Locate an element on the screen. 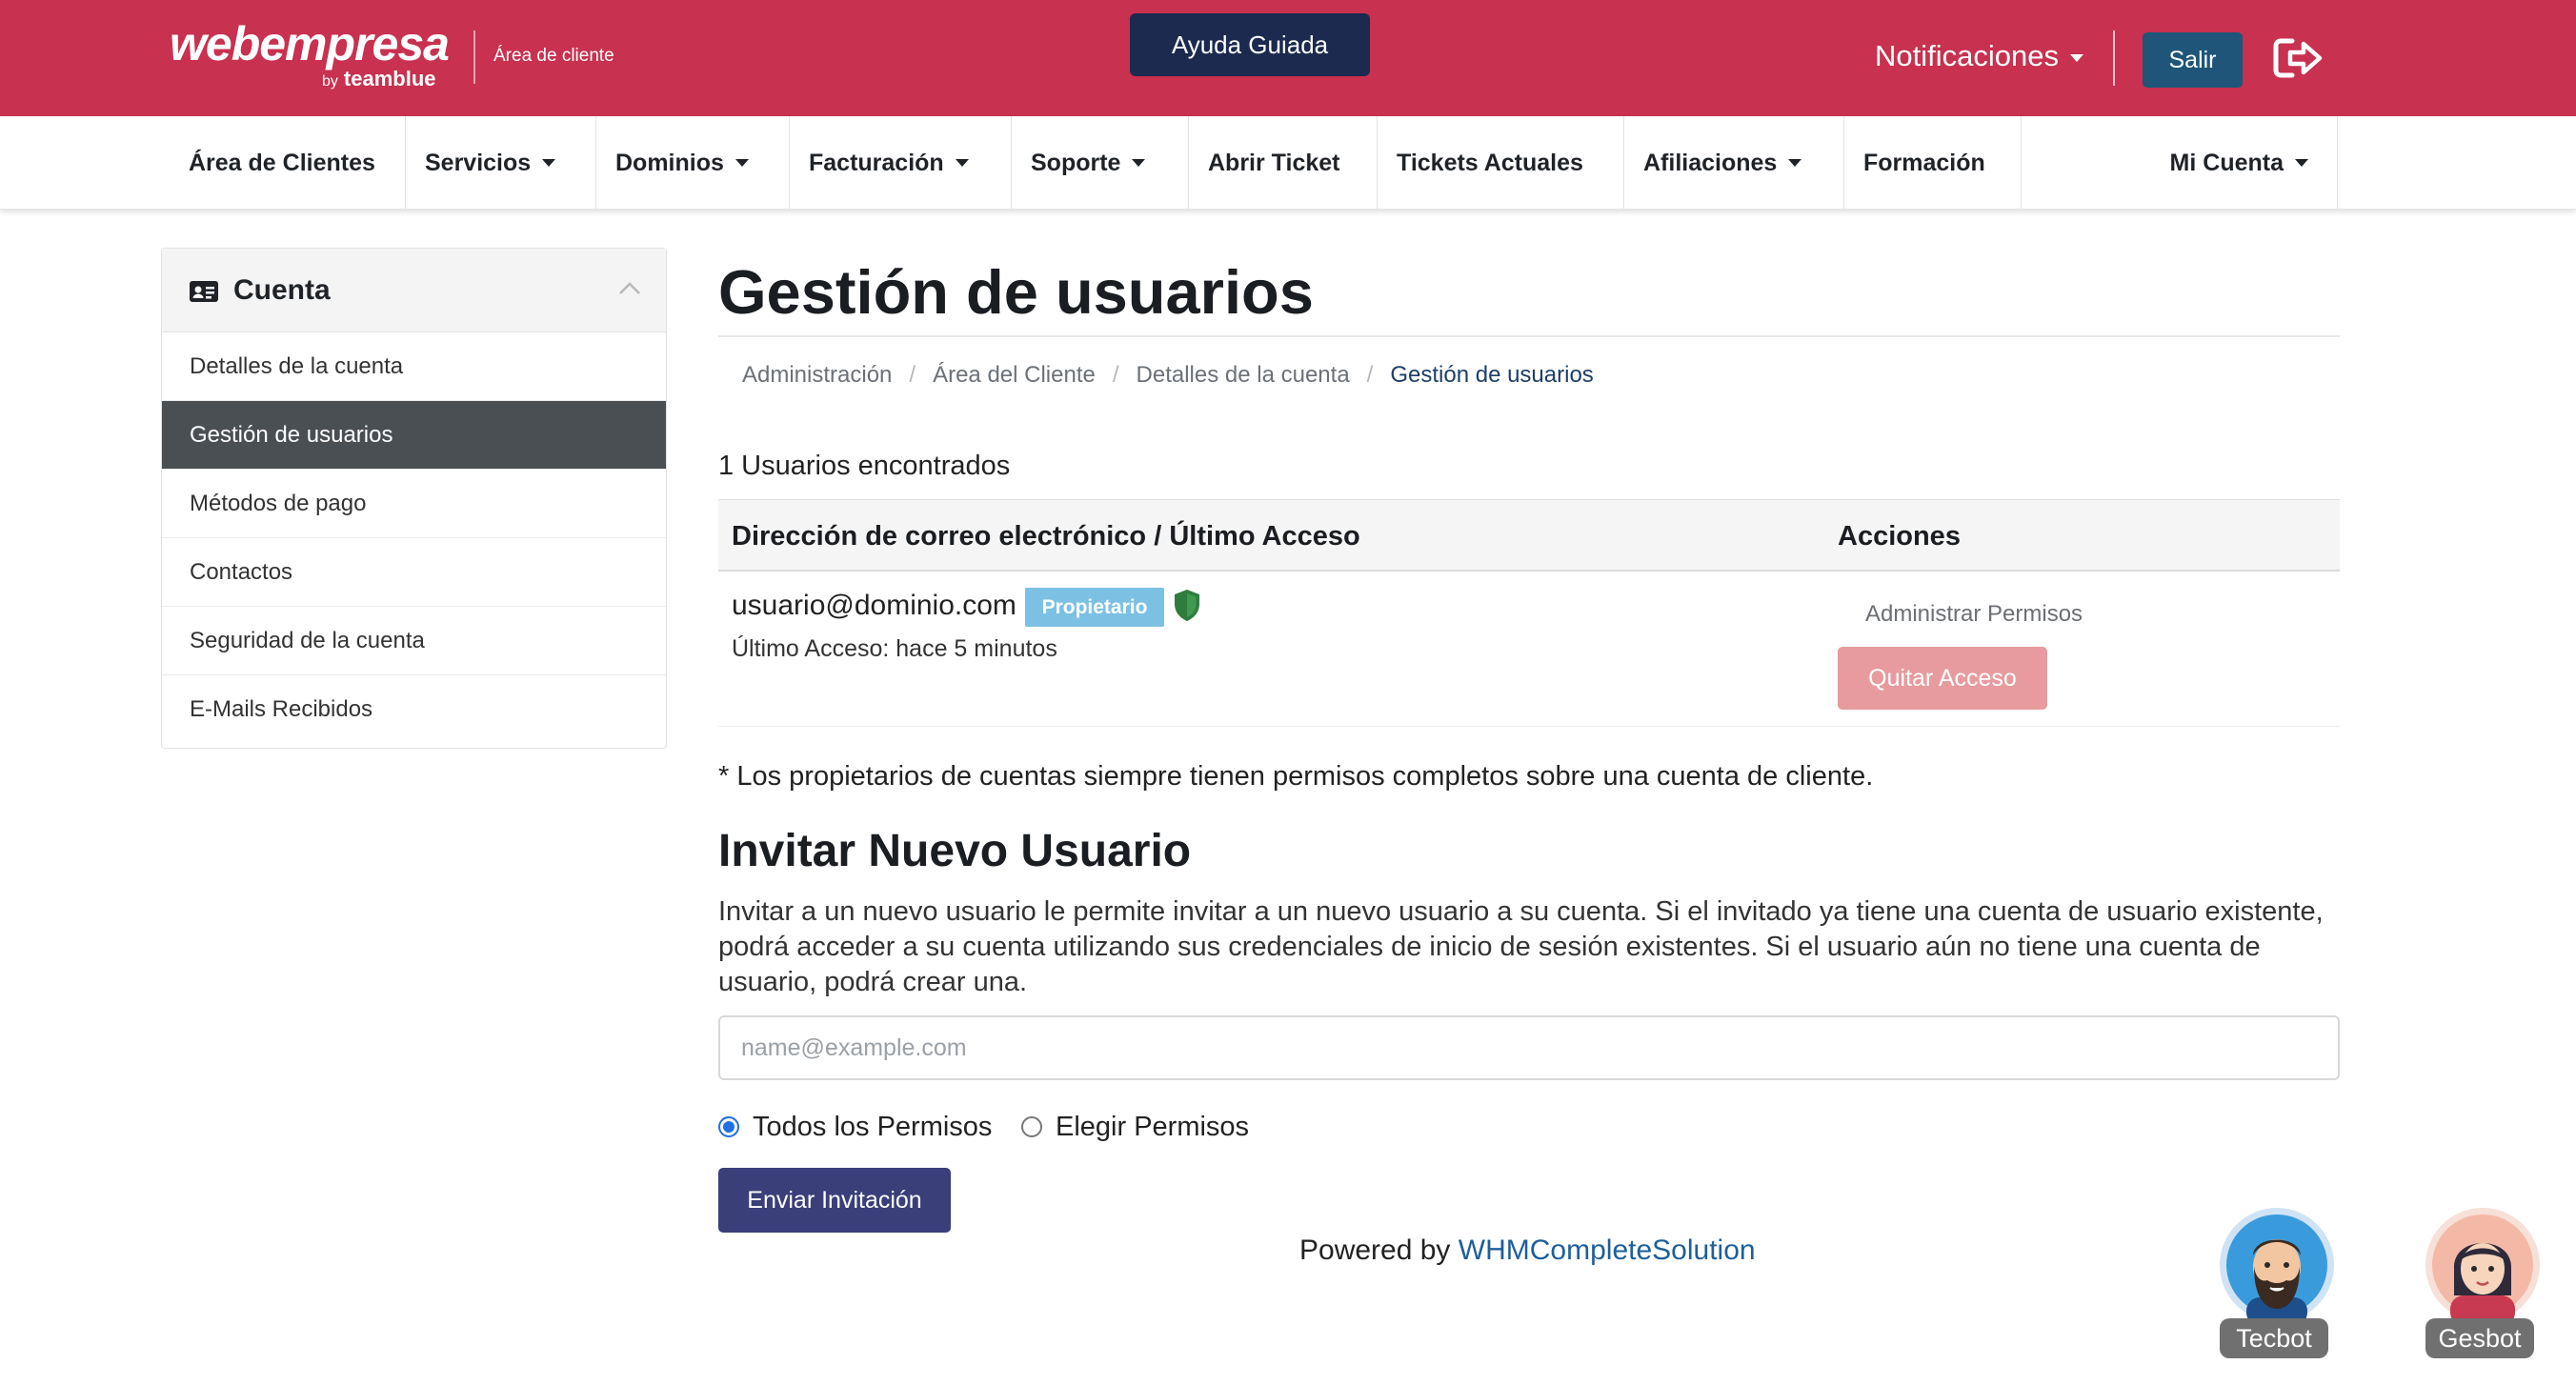  gesbot-avatar is located at coordinates (2482, 1267).